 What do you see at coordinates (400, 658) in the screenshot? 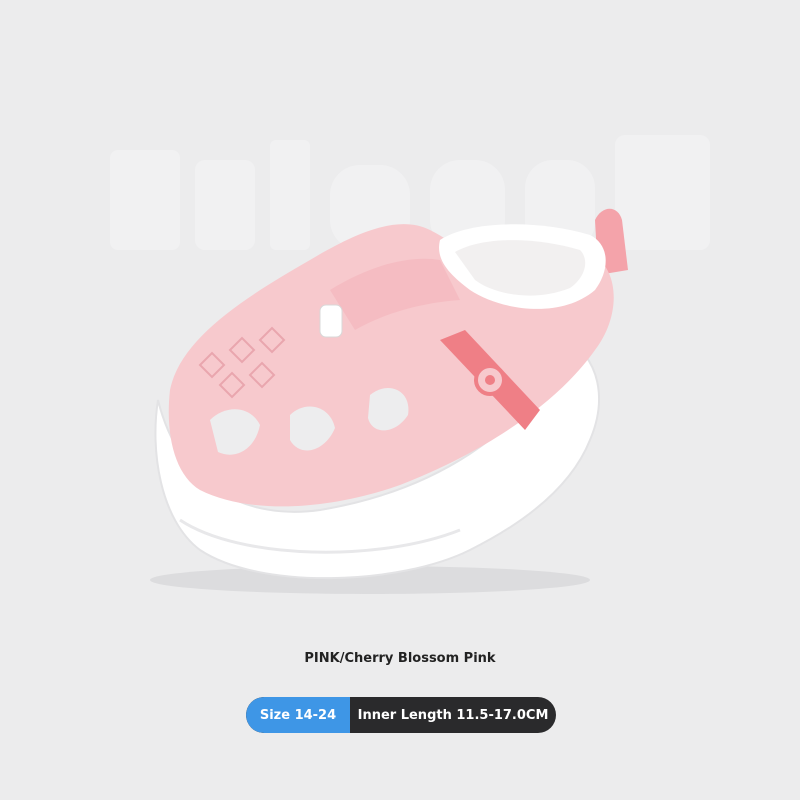
I see `color-variant-label: PINK/Cherry Blossom Pink` at bounding box center [400, 658].